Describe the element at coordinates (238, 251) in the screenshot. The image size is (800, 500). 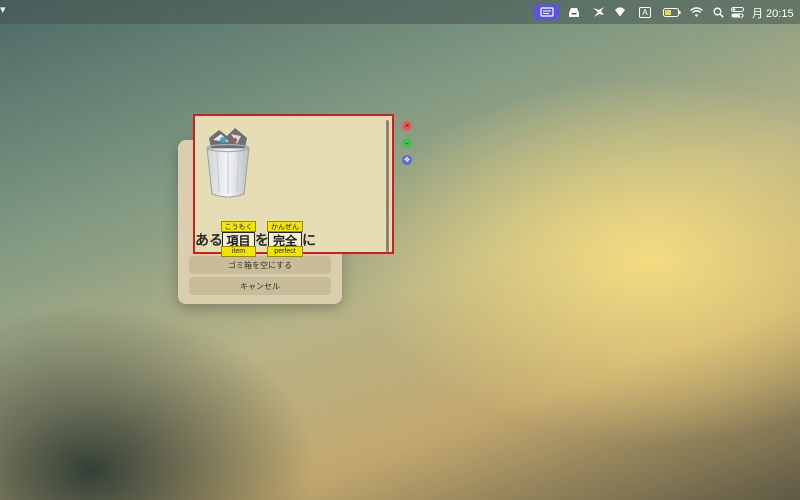
I see `gloss-label: item` at that location.